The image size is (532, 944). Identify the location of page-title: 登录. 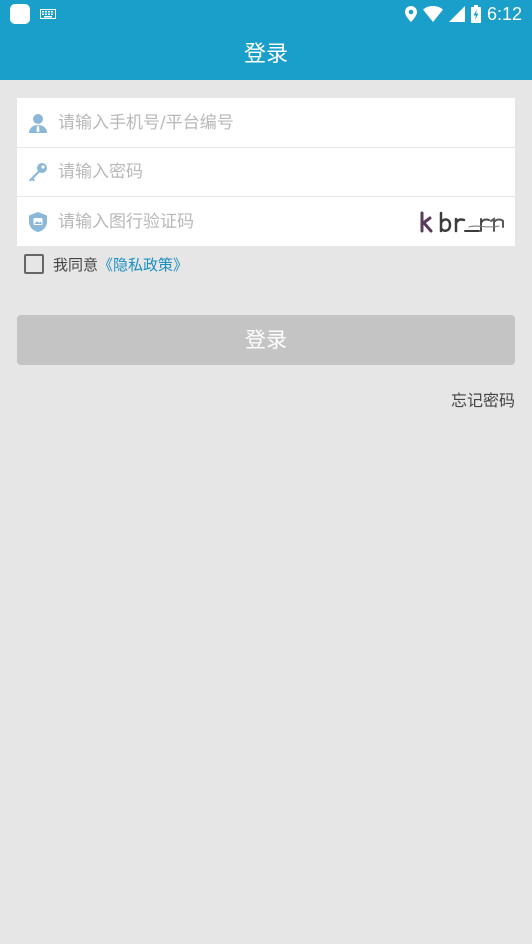
(265, 54).